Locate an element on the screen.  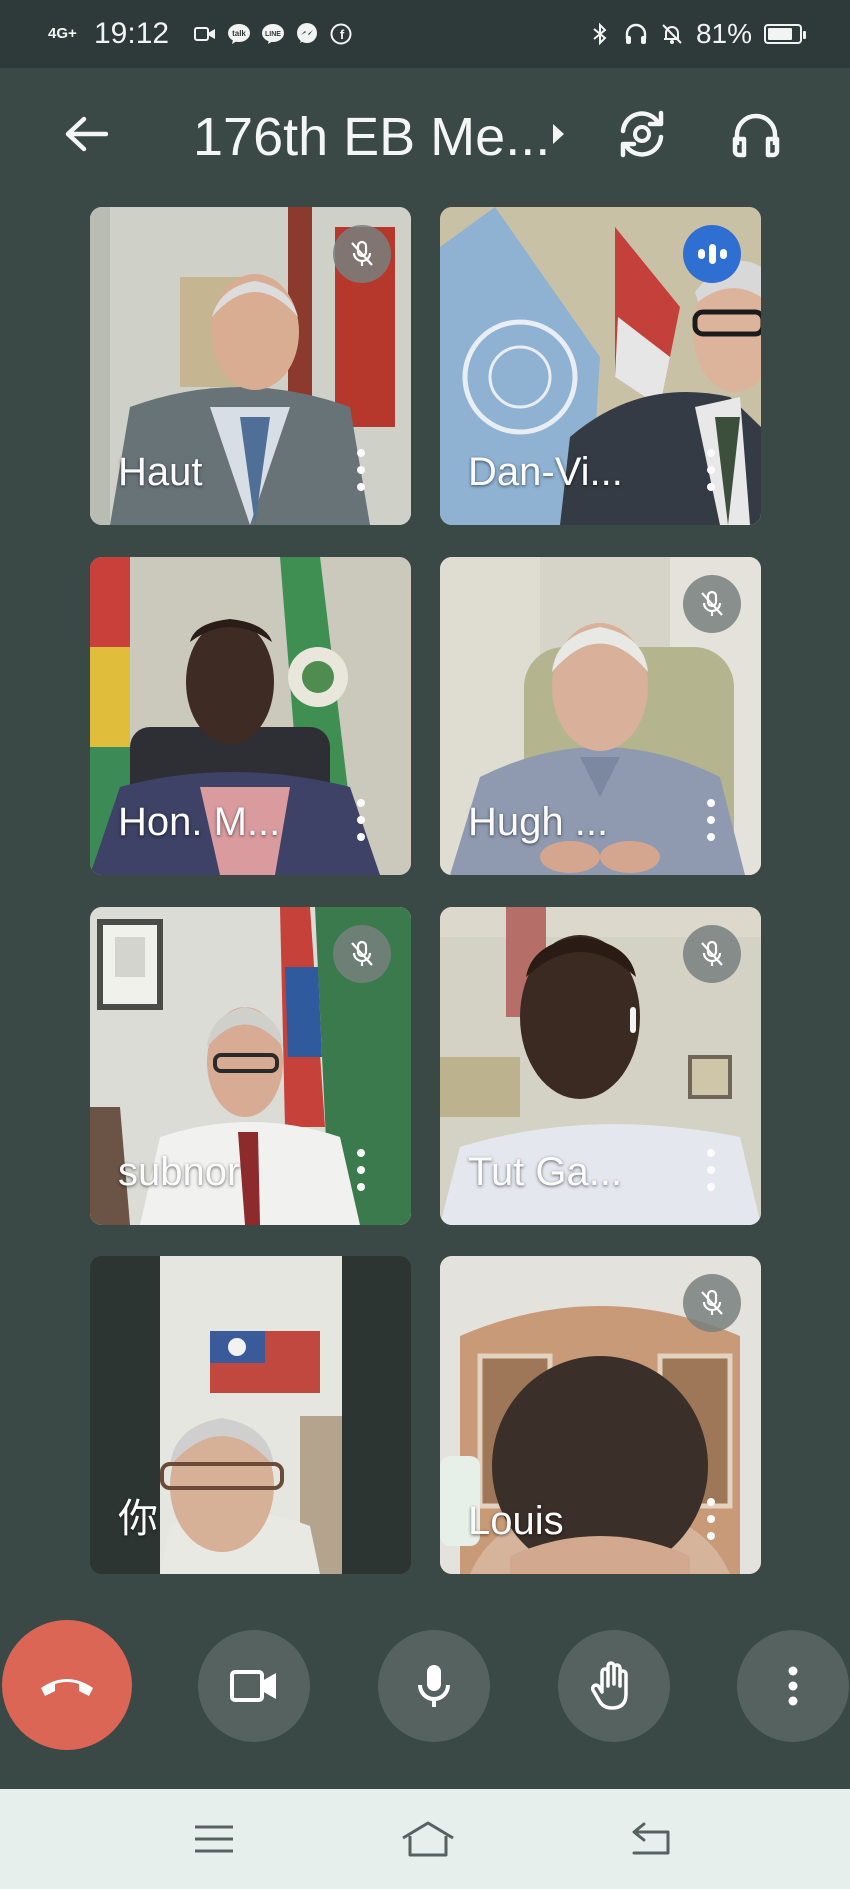
participant-tile: 你 is located at coordinates (250, 1415).